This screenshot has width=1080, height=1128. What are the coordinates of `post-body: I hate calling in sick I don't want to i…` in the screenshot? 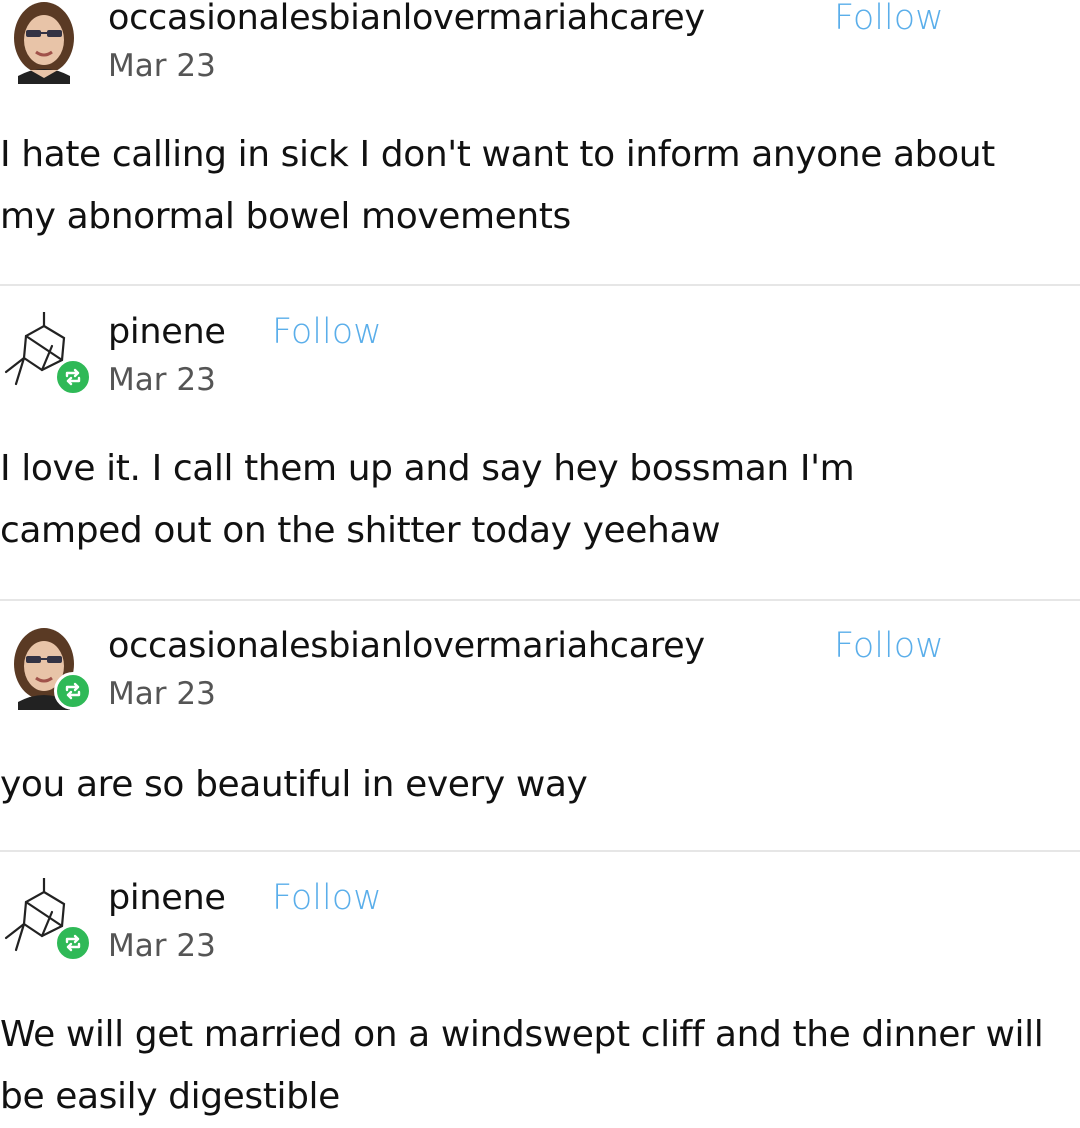 It's located at (497, 185).